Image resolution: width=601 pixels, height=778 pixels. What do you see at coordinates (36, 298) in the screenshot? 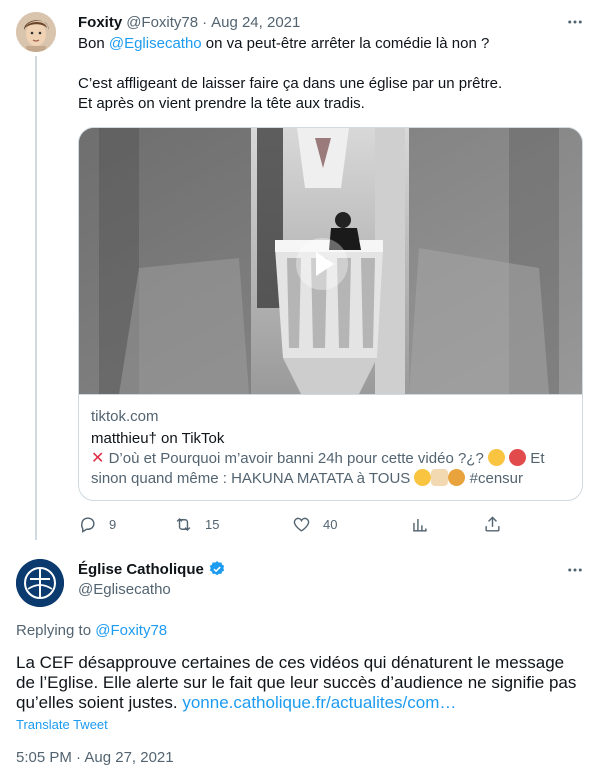
I see `thread-line` at bounding box center [36, 298].